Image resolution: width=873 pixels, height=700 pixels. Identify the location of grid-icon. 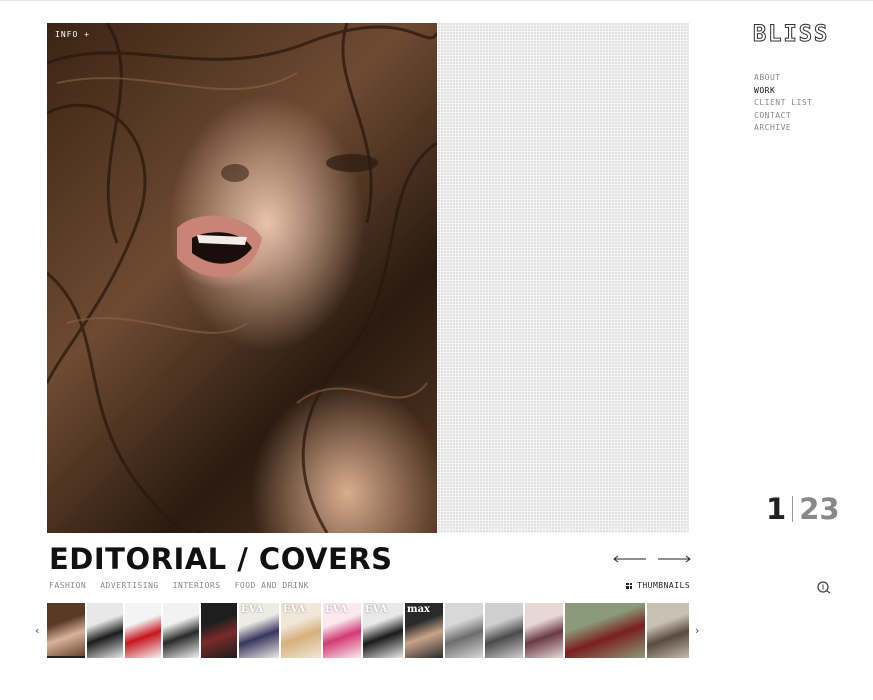
(629, 585).